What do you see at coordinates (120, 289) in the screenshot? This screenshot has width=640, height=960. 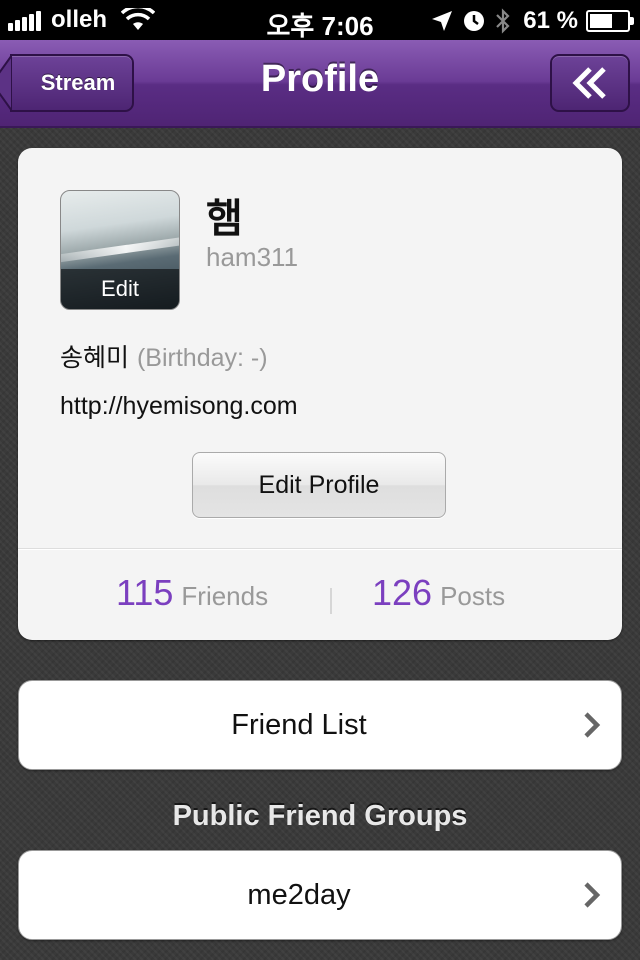 I see `avatar-edit-label: Edit` at bounding box center [120, 289].